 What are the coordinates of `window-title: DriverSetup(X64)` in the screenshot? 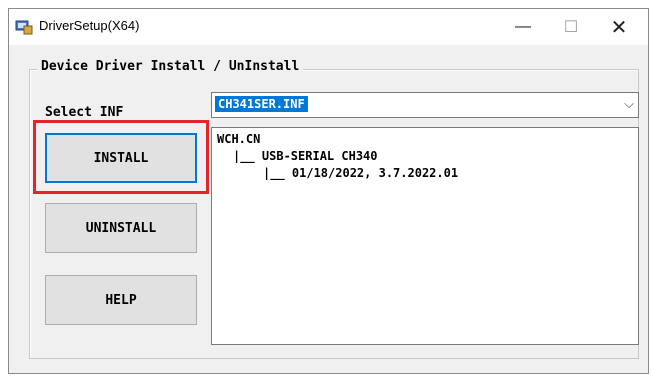 It's located at (89, 25).